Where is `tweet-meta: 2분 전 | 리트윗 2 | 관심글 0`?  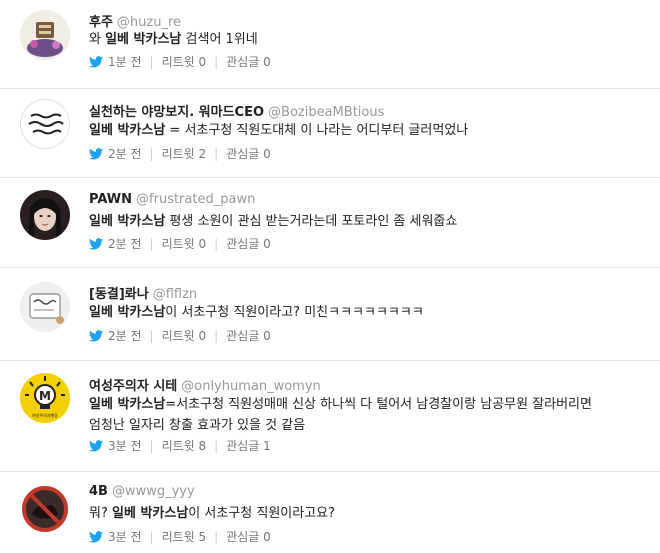 tweet-meta: 2분 전 | 리트윗 2 | 관심글 0 is located at coordinates (180, 153).